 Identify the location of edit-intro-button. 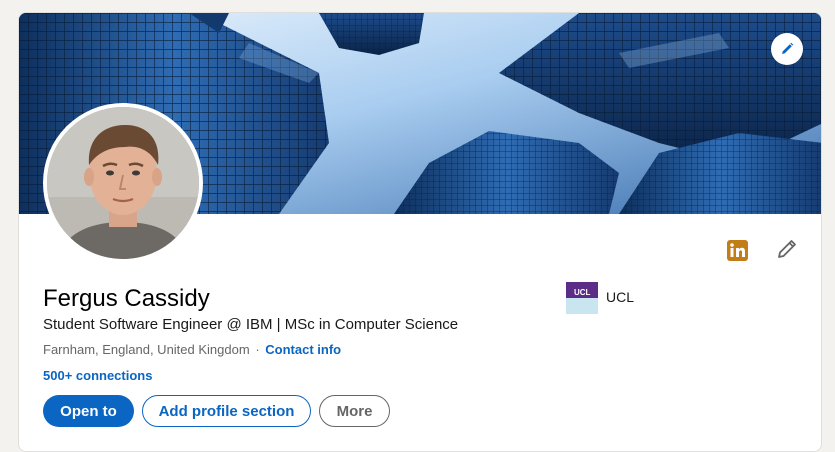
(787, 249).